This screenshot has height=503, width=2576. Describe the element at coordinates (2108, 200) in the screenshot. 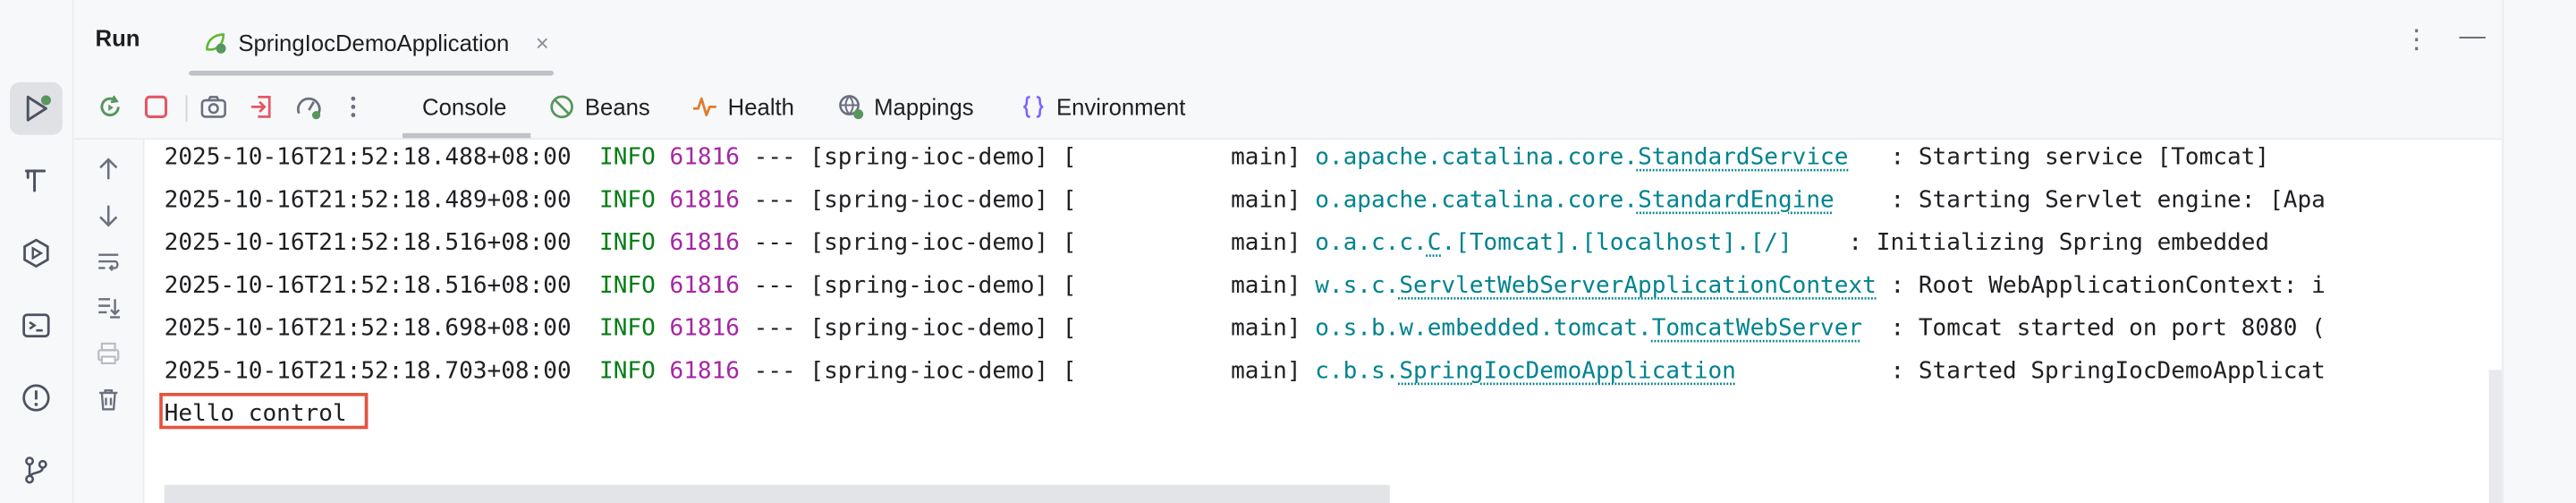

I see `log-message: : Starting Servlet engine: [Apa` at that location.